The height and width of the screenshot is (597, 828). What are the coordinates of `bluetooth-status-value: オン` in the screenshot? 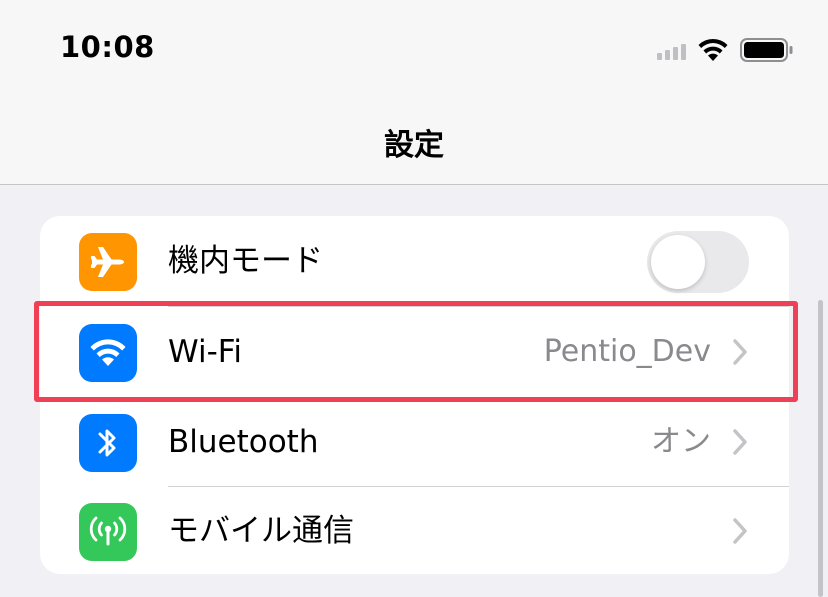 It's located at (681, 441).